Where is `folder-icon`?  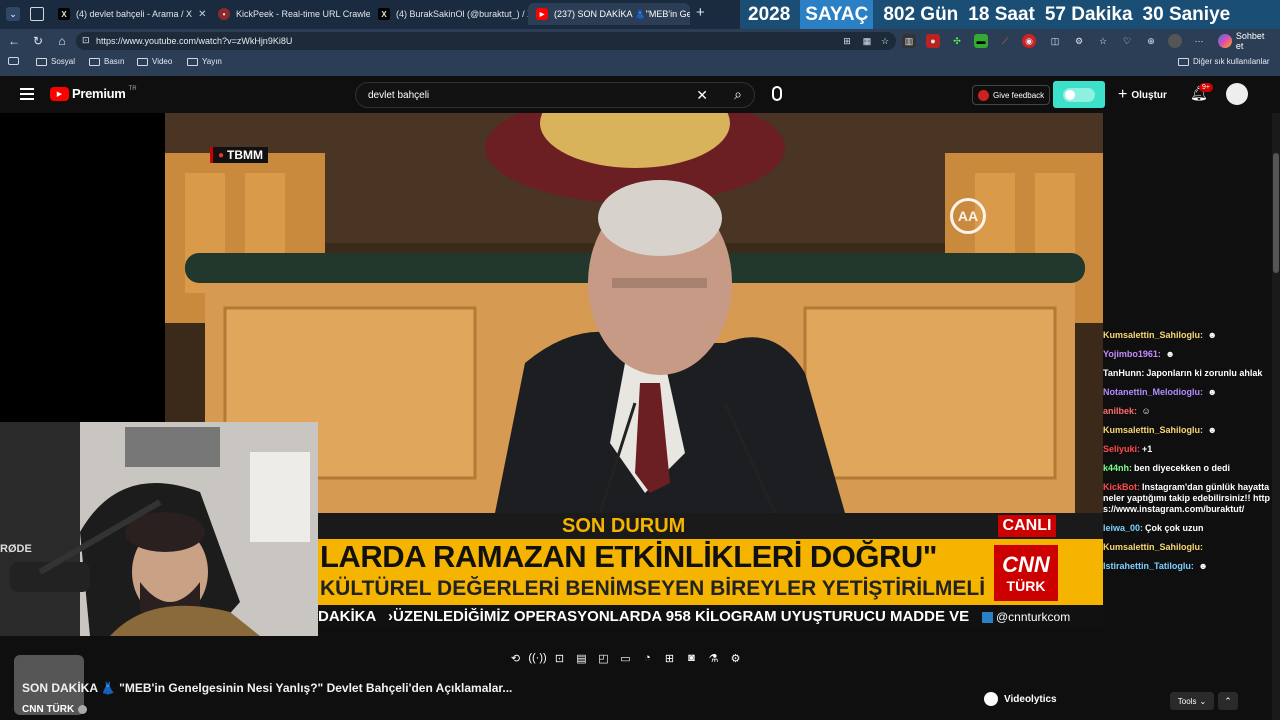 folder-icon is located at coordinates (142, 61).